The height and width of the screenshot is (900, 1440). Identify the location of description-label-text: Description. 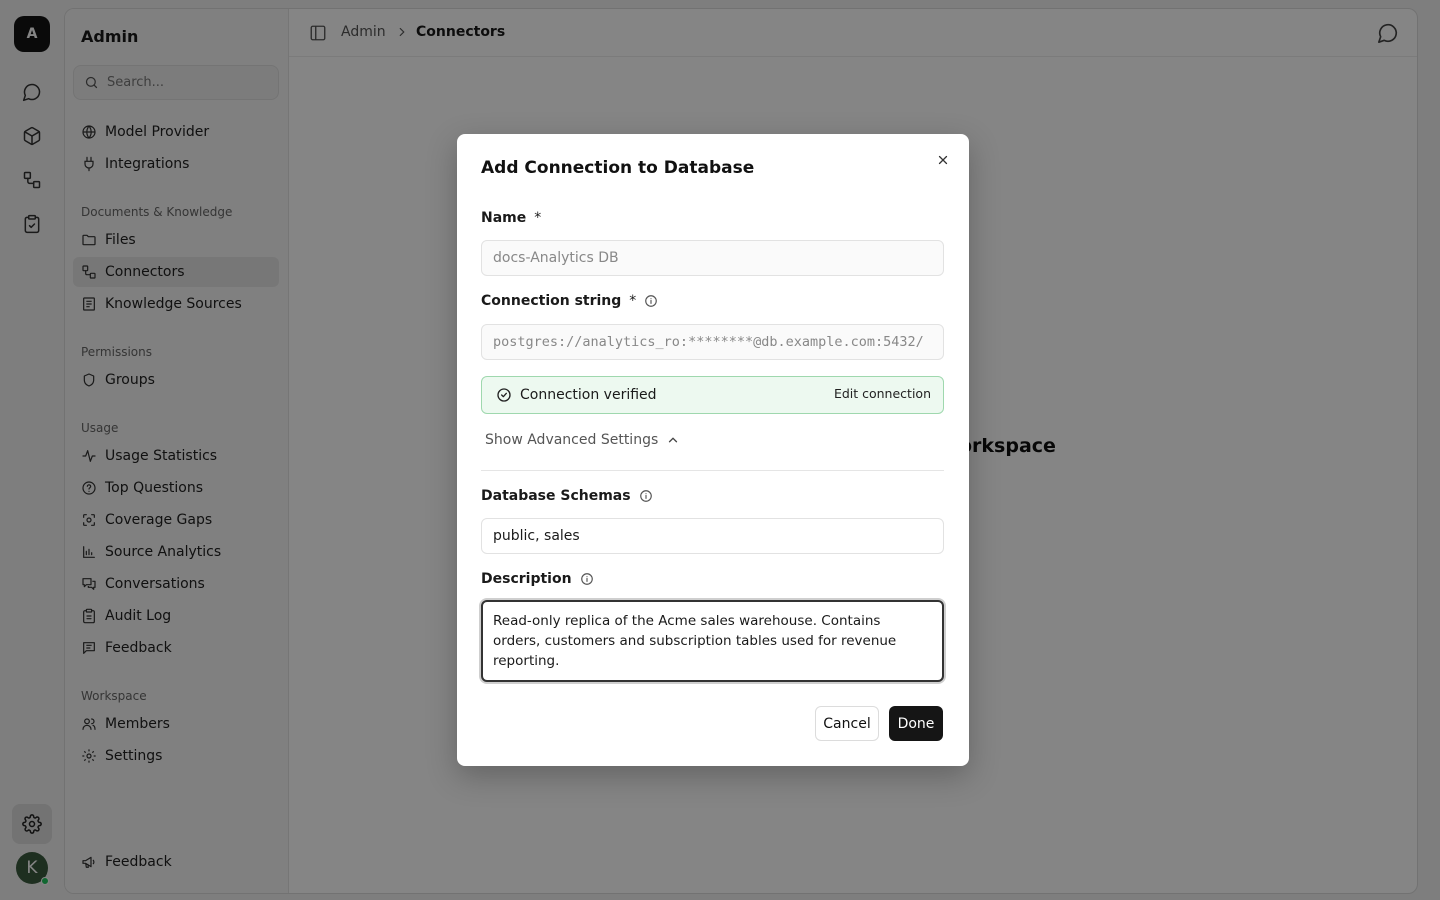
(526, 579).